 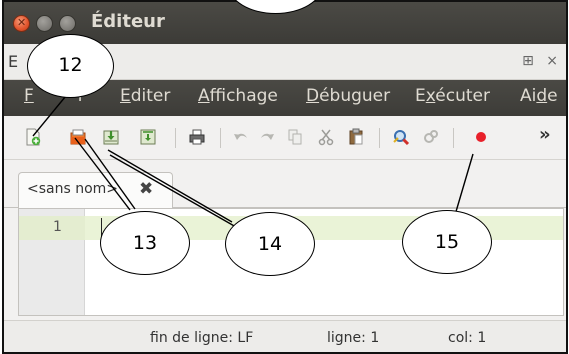 I want to click on callout-15: 15, so click(x=447, y=242).